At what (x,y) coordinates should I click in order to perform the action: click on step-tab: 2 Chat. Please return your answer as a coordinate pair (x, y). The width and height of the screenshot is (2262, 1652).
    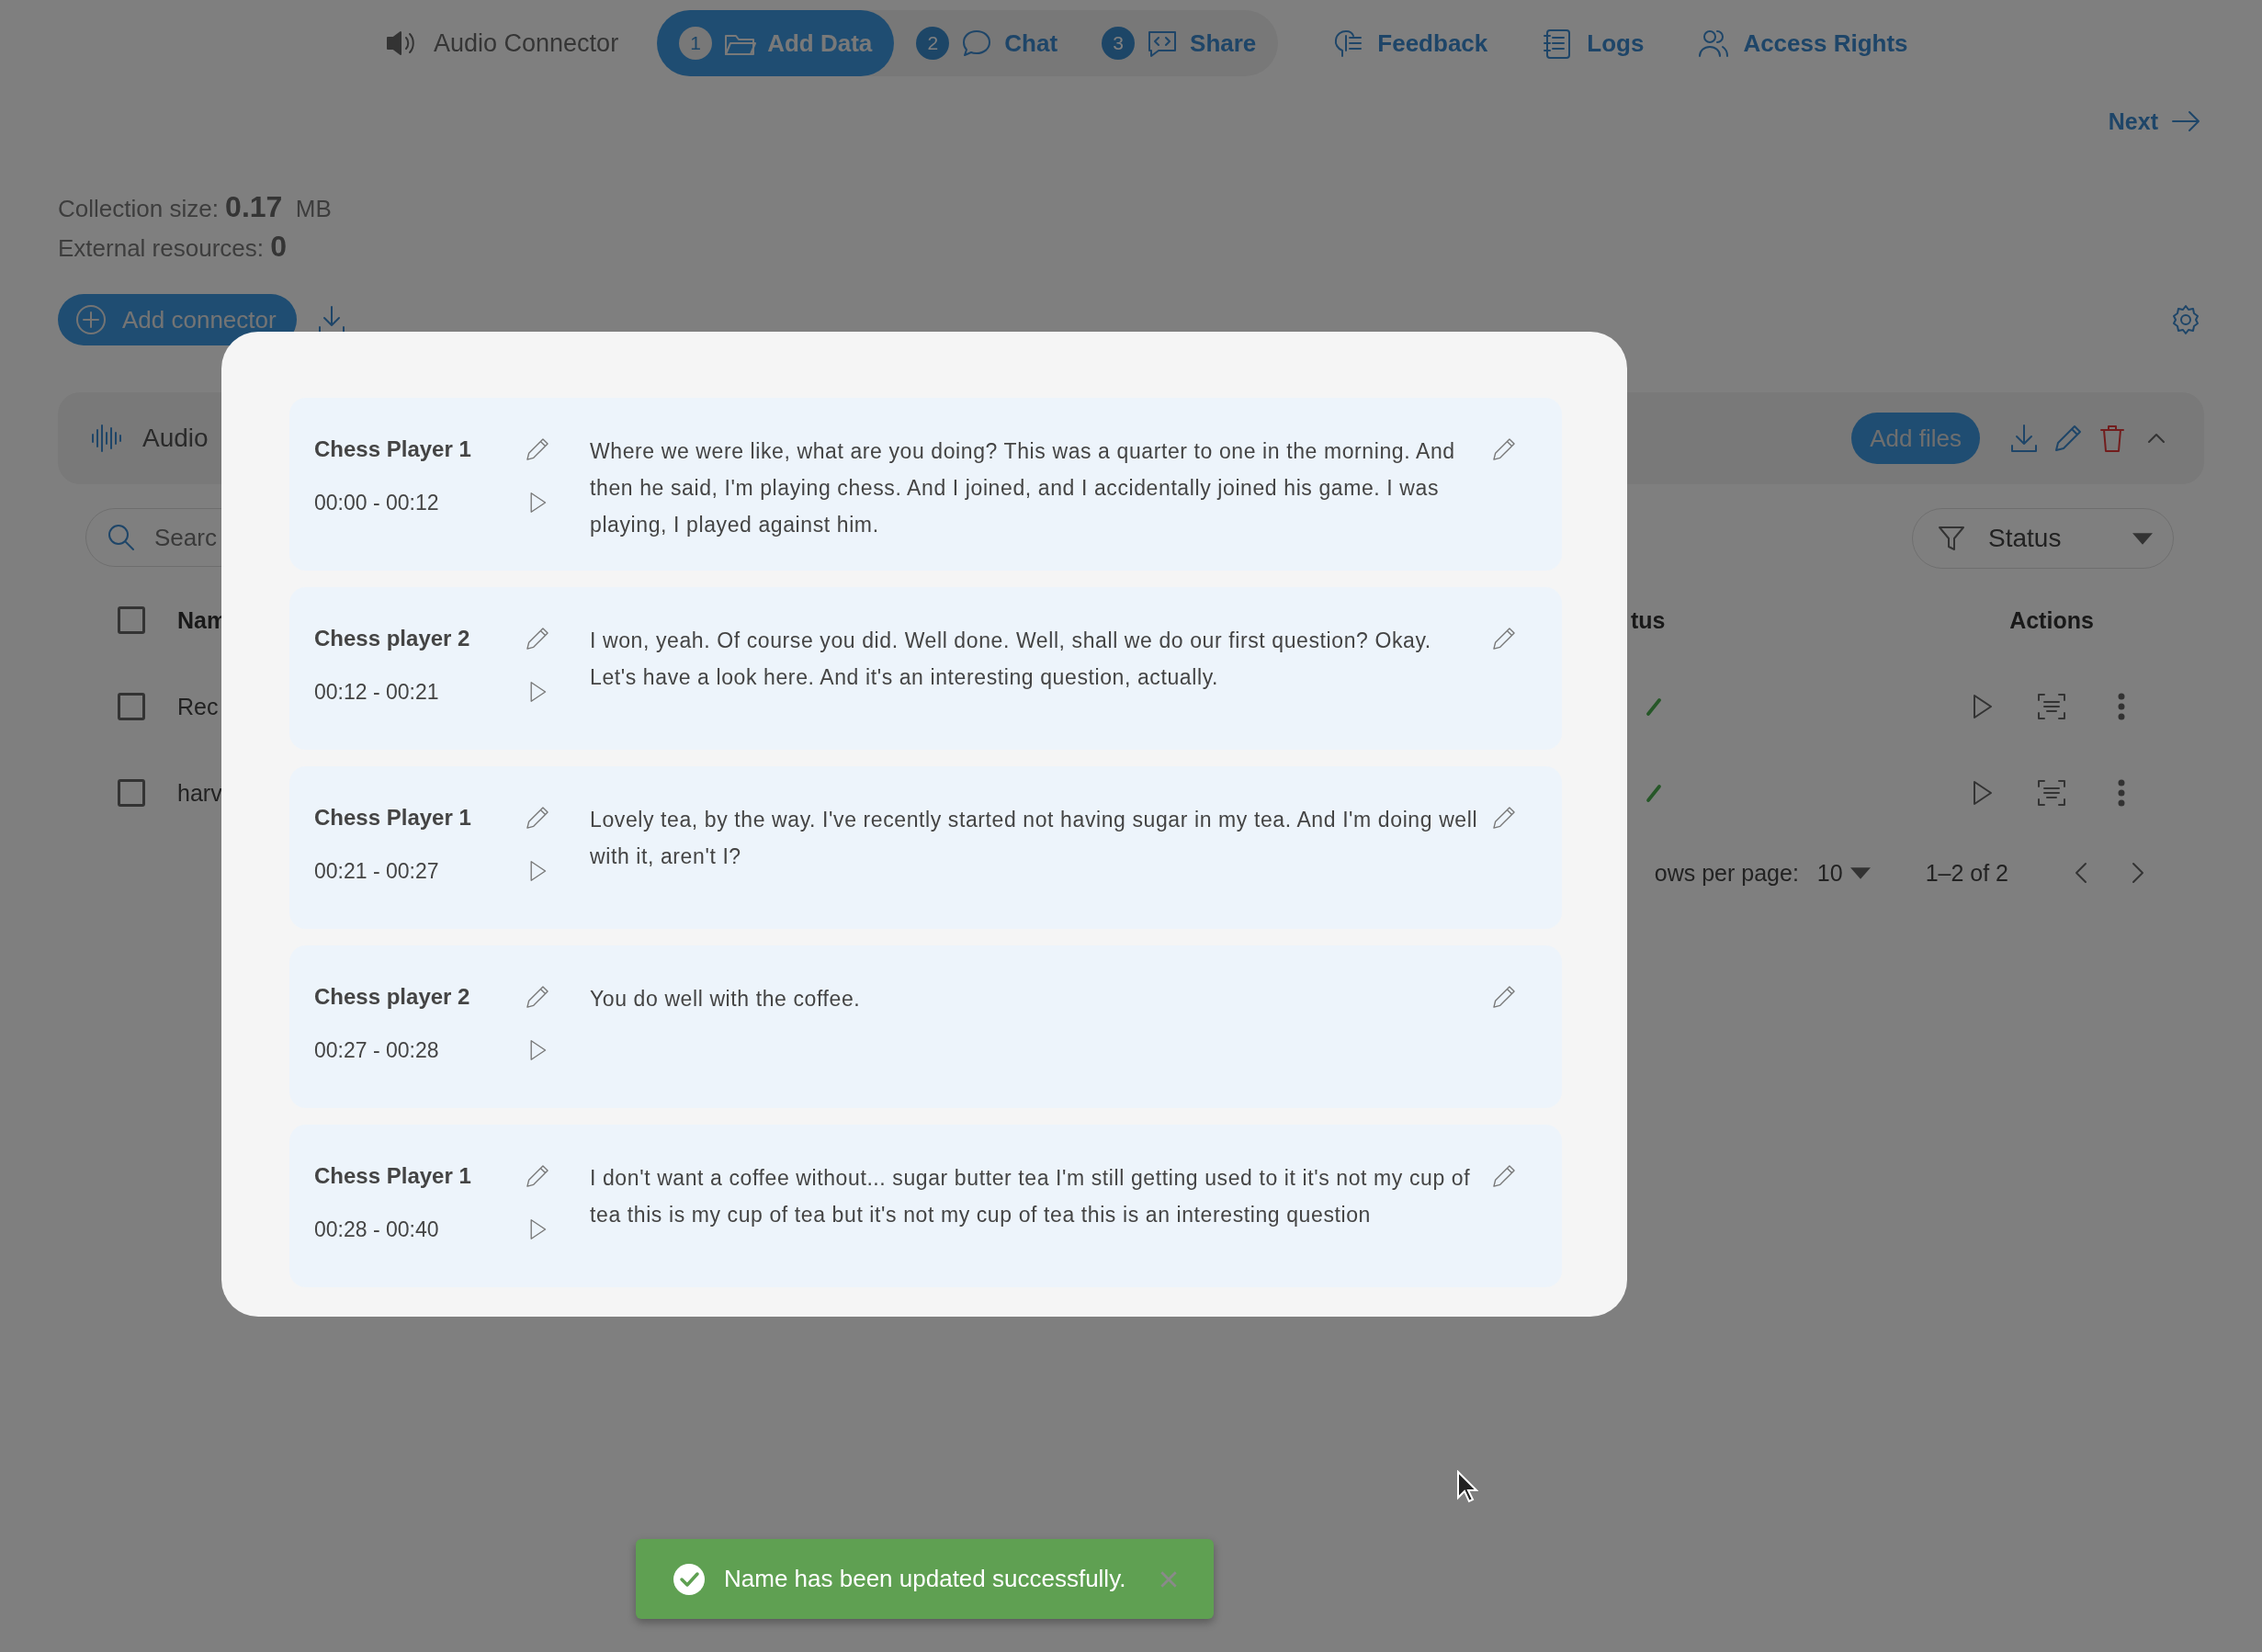
    Looking at the image, I should click on (987, 43).